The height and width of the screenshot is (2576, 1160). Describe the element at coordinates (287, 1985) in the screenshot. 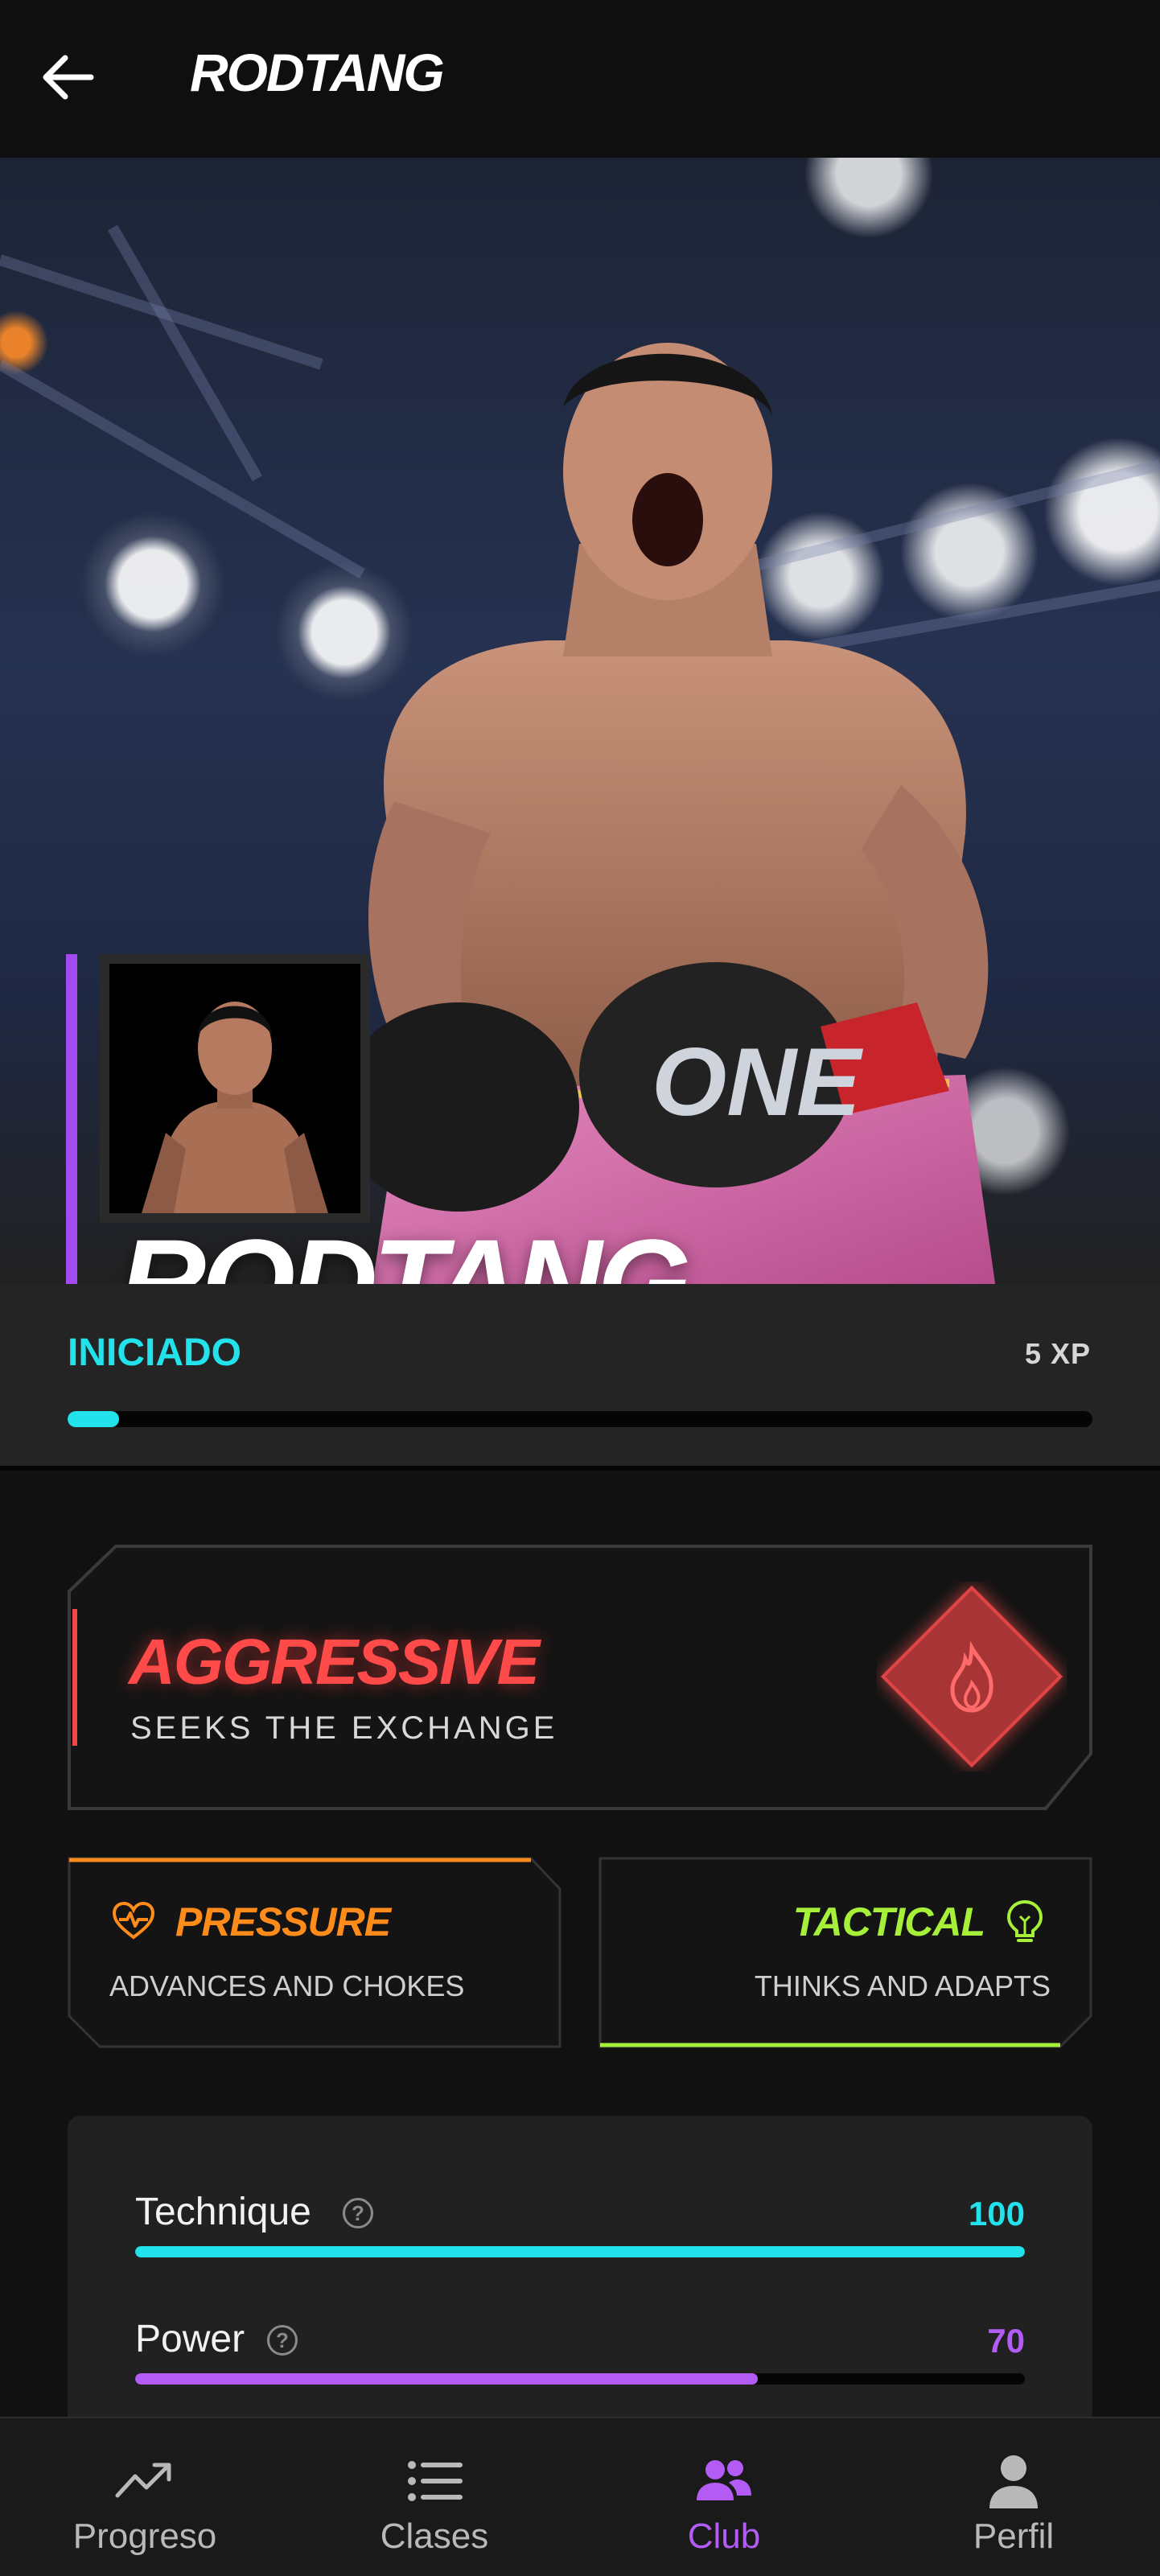

I see `trait-subtitle: ADVANCES AND CHOKES` at that location.